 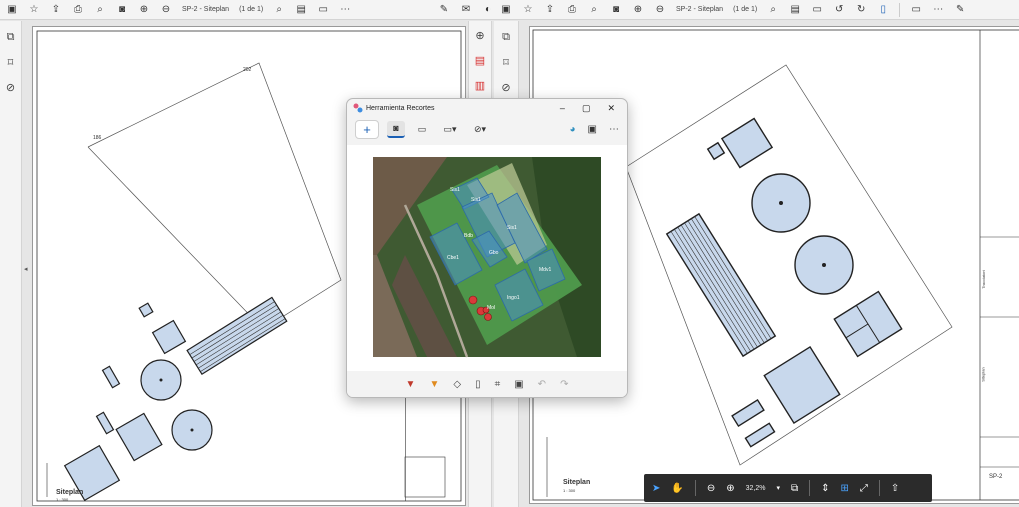 I want to click on hand-tool-icon: ✋, so click(x=677, y=488).